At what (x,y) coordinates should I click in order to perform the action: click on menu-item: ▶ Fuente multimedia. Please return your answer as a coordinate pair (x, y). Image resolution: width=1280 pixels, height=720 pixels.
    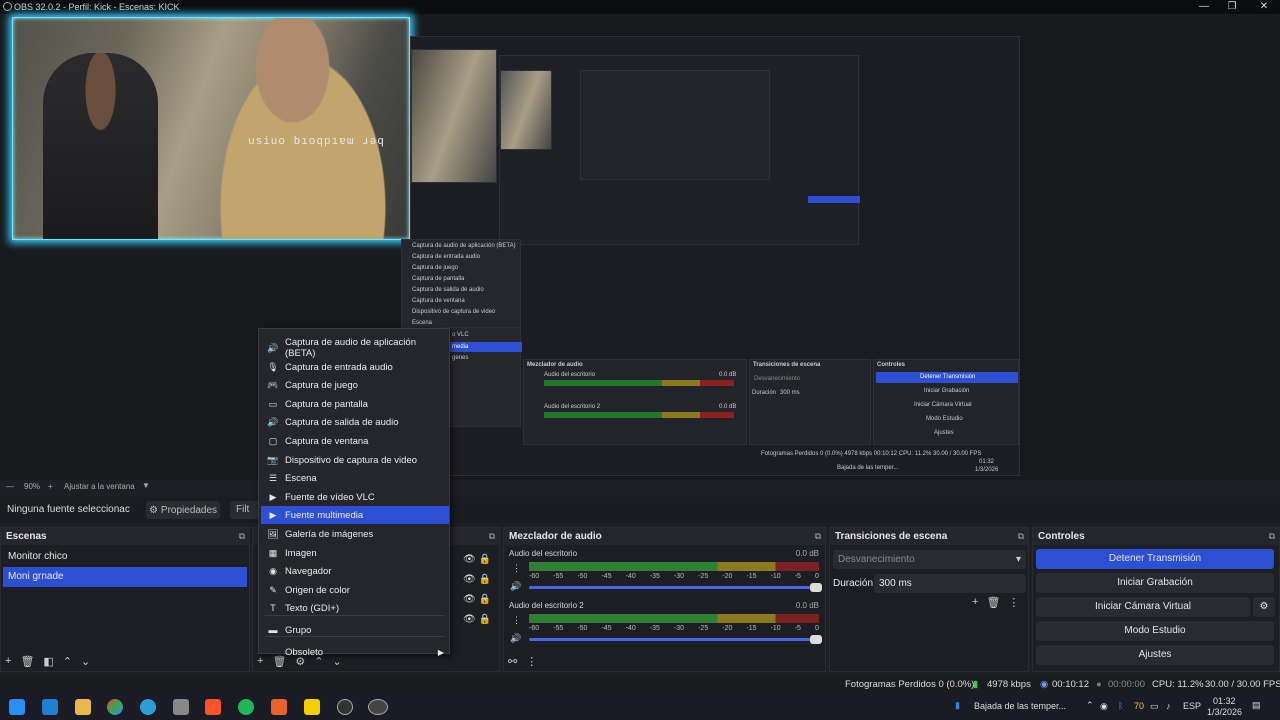
    Looking at the image, I should click on (355, 515).